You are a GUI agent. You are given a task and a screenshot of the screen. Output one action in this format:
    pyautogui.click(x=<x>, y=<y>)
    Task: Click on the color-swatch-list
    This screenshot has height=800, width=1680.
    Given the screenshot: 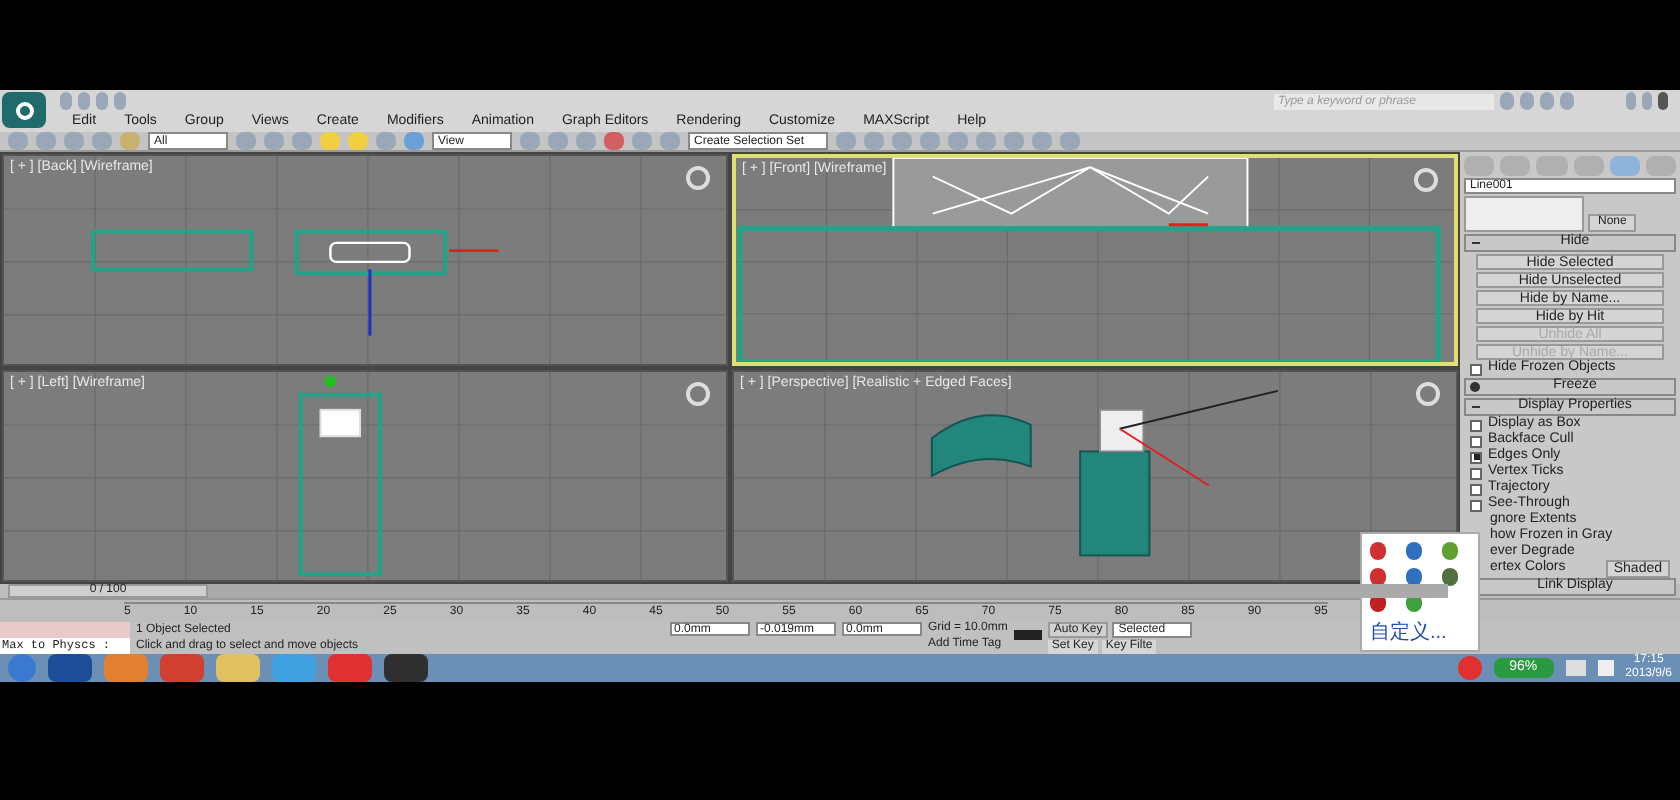 What is the action you would take?
    pyautogui.click(x=1524, y=214)
    